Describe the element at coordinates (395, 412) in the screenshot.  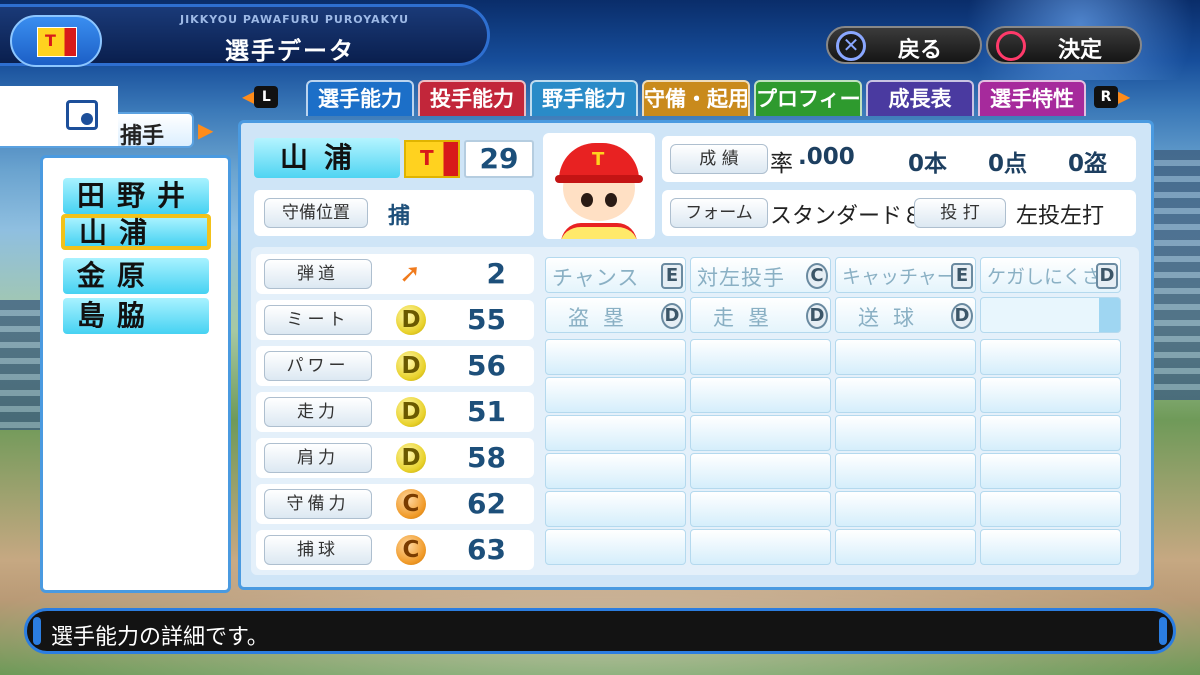
I see `stat-row-speed: 走力 D 51` at that location.